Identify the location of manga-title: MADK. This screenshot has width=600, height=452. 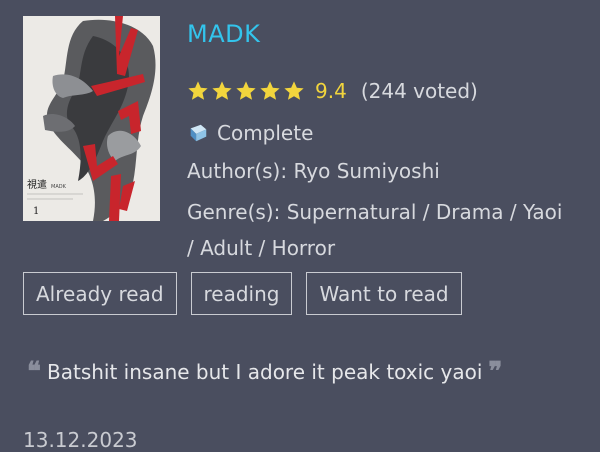
(223, 34).